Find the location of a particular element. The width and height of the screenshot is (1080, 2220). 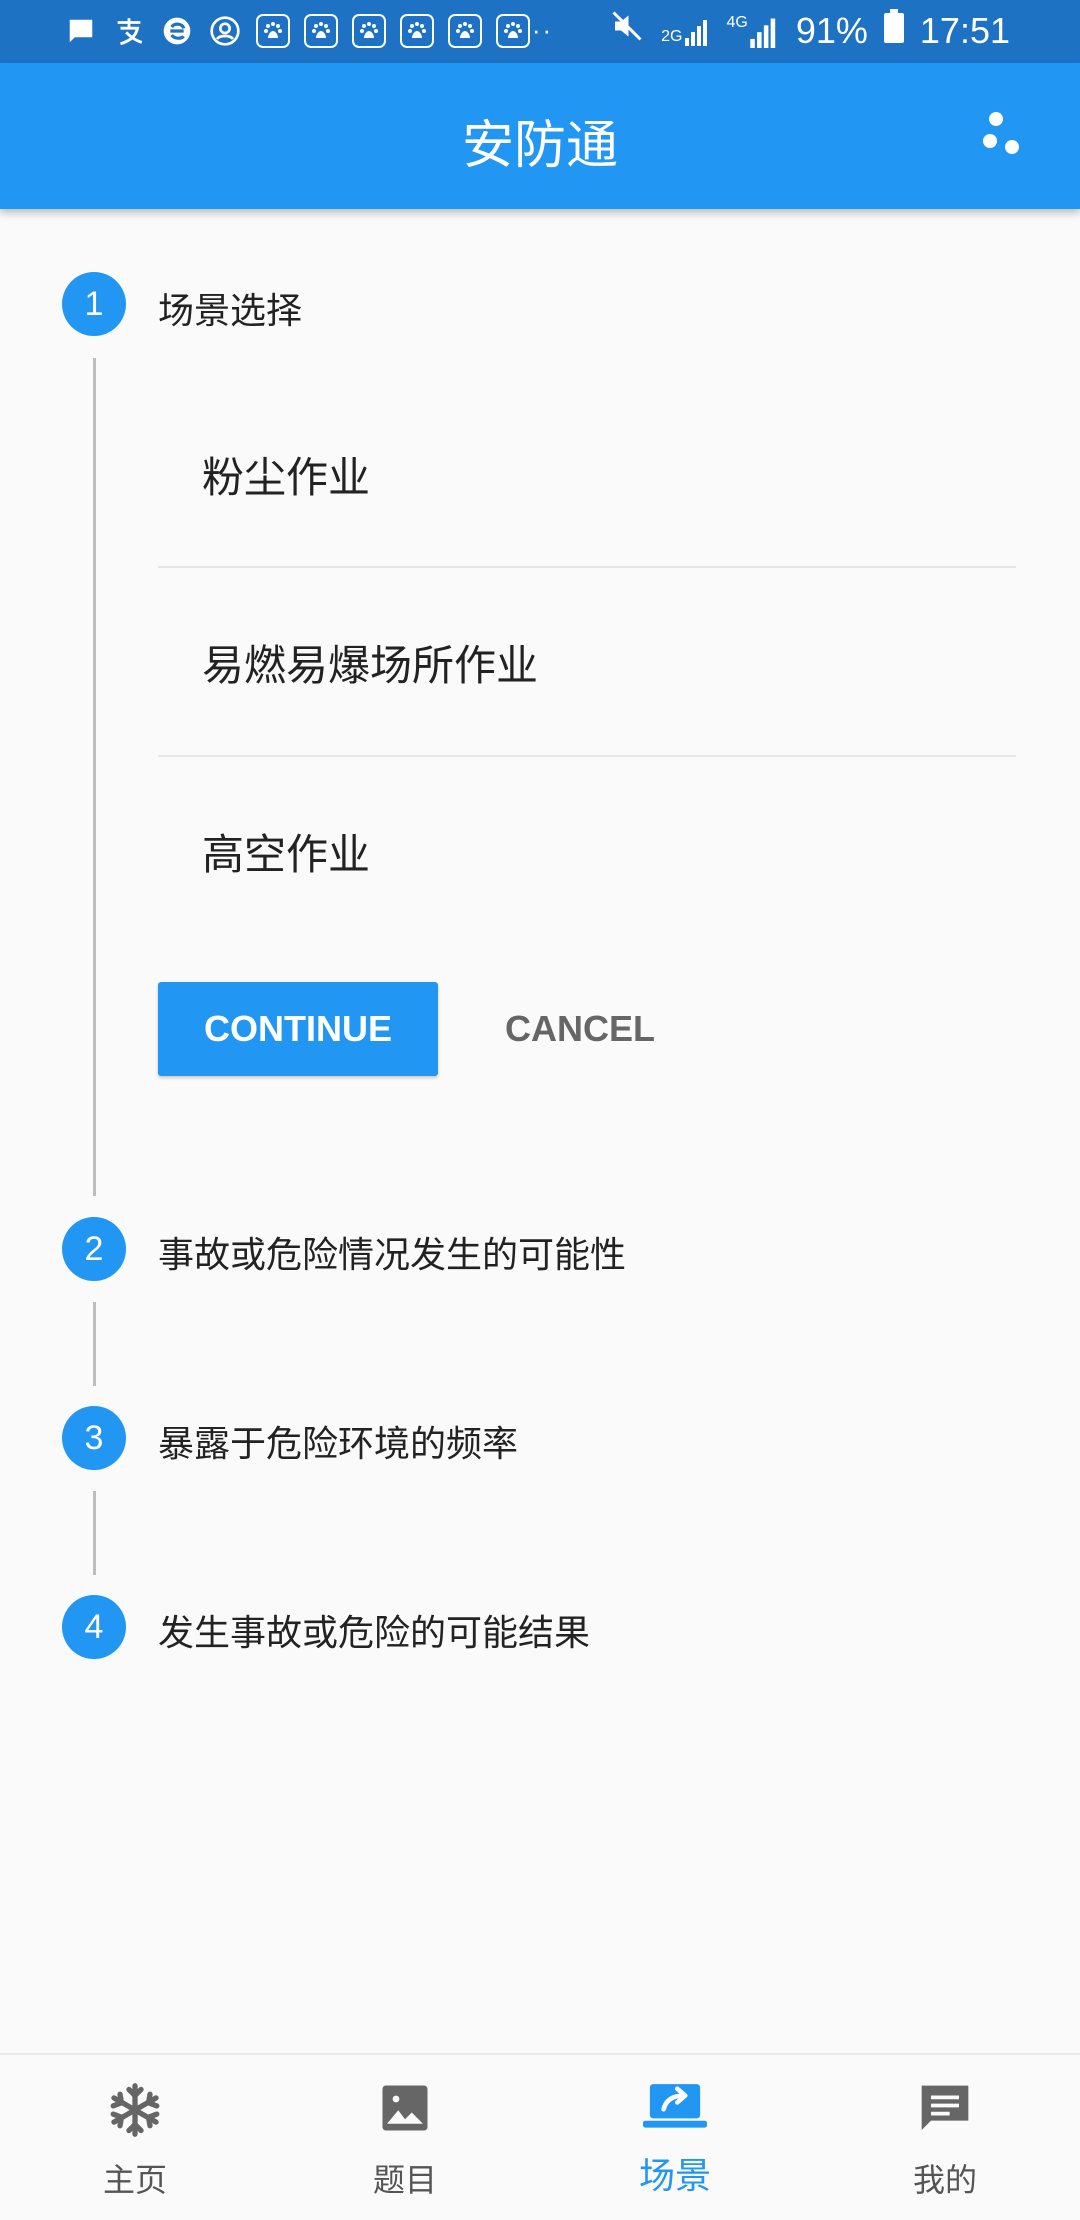

step-2-connector is located at coordinates (94, 1344).